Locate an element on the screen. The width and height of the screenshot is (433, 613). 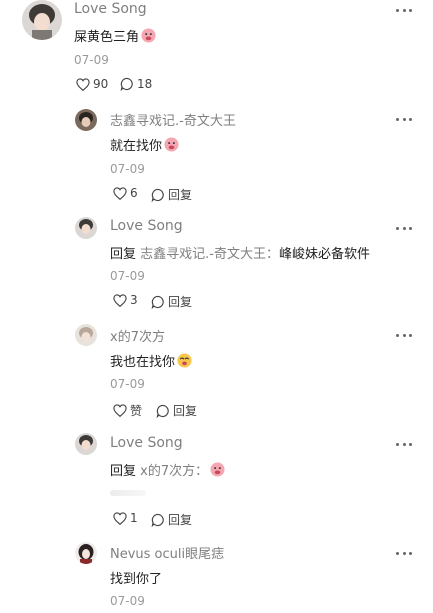
comment-body: 屎黄色三角 is located at coordinates (107, 37).